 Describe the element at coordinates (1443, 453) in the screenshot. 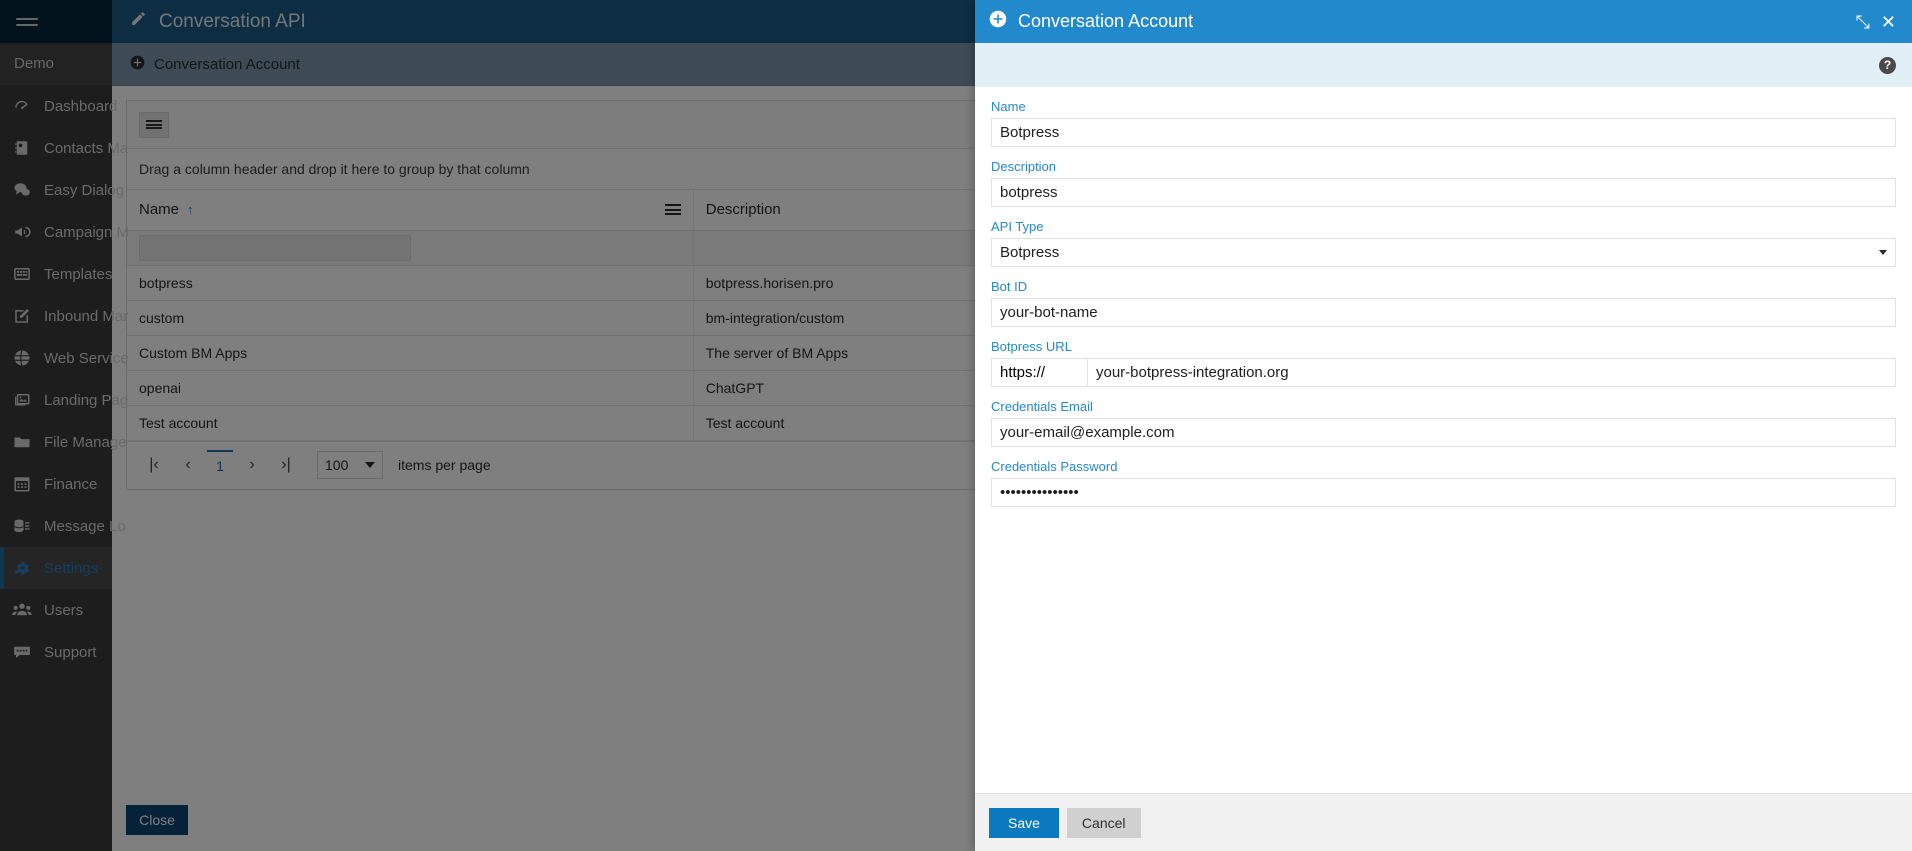

I see `panel-credentials: Credentials Email Credentials Password` at that location.